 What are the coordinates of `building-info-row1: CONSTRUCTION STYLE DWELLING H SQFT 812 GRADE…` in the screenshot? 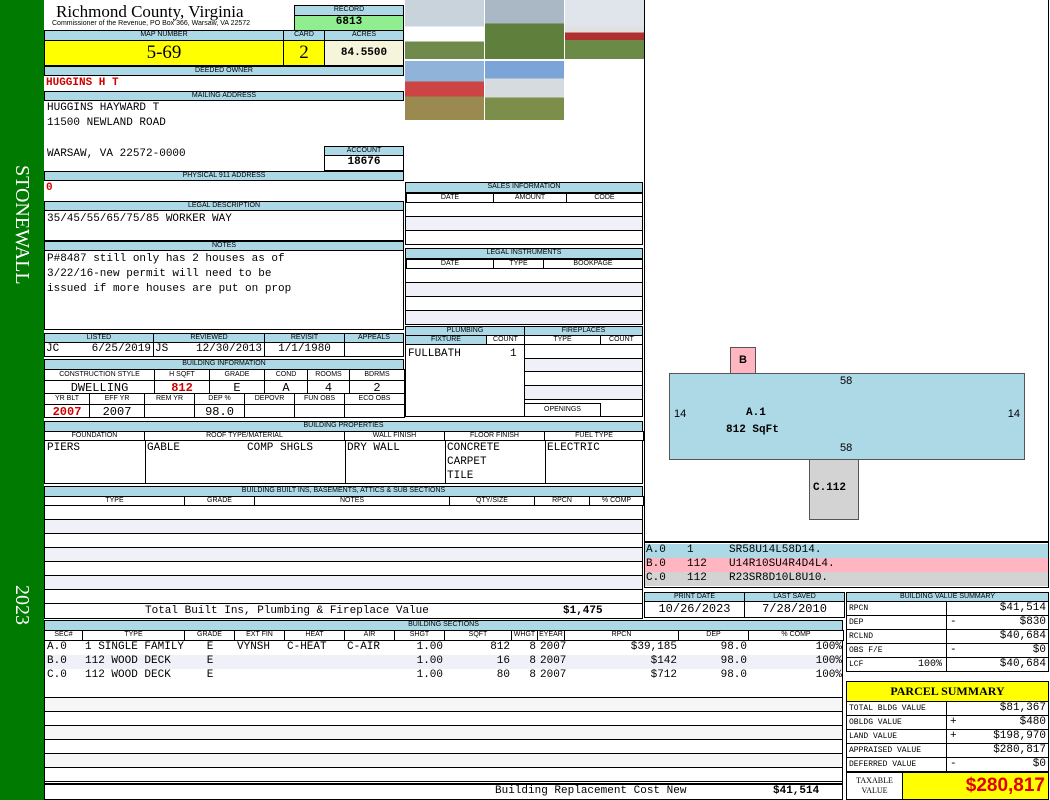 It's located at (224, 381).